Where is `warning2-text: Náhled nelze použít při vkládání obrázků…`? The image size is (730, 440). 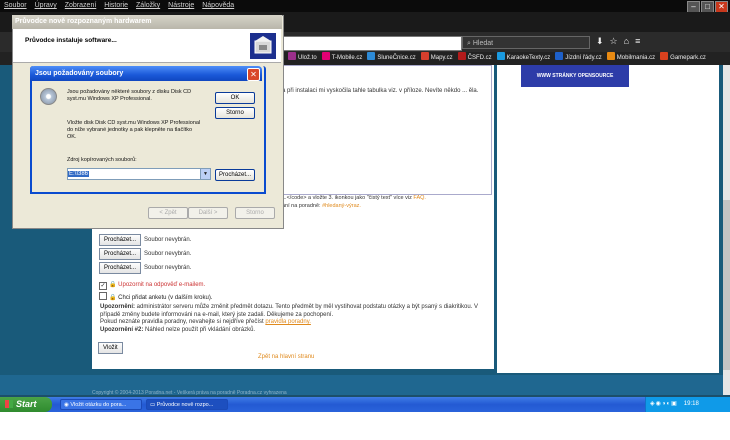 warning2-text: Náhled nelze použít při vkládání obrázků… is located at coordinates (200, 329).